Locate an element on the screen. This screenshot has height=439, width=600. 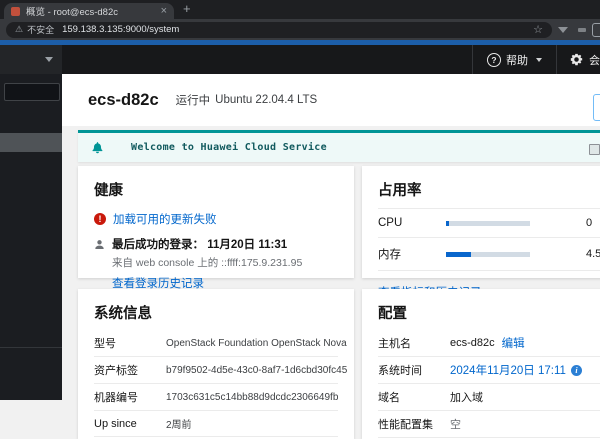
extensions-icon is located at coordinates (582, 30).